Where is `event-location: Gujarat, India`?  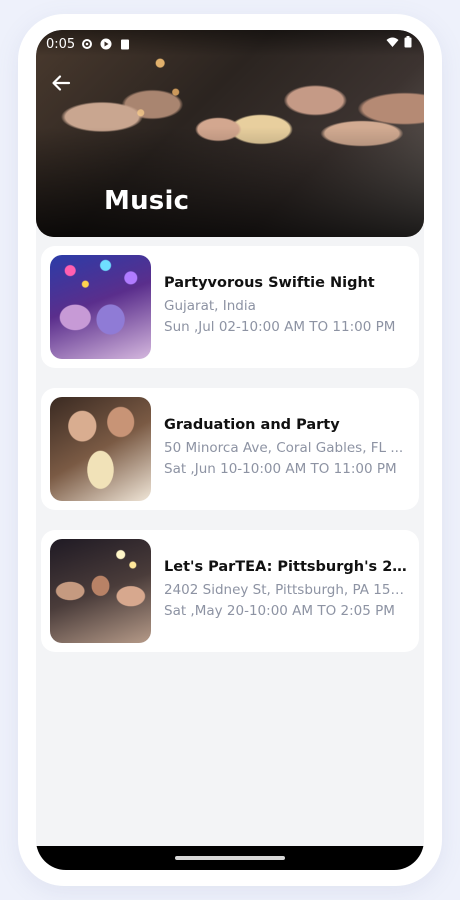
event-location: Gujarat, India is located at coordinates (210, 306).